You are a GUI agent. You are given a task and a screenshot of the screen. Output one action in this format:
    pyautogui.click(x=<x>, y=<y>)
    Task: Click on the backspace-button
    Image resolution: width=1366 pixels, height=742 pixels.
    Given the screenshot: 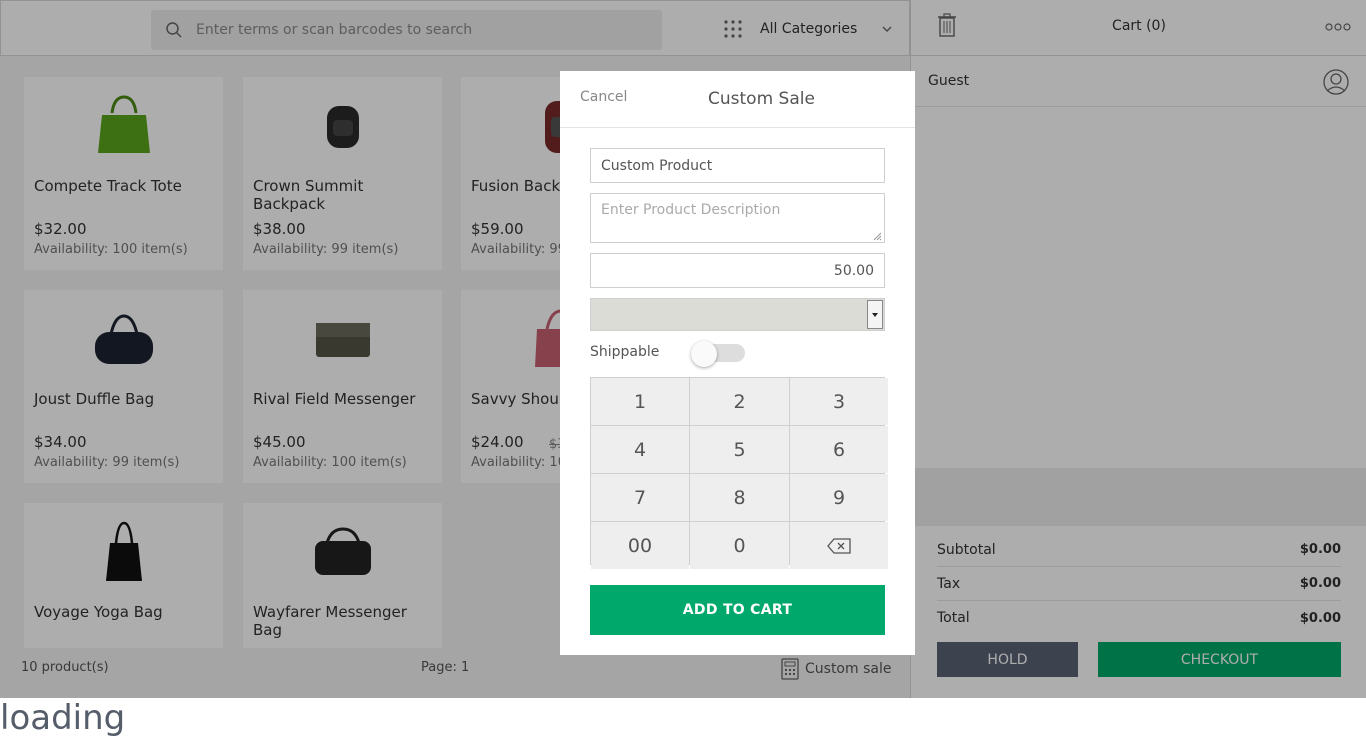 What is the action you would take?
    pyautogui.click(x=839, y=545)
    